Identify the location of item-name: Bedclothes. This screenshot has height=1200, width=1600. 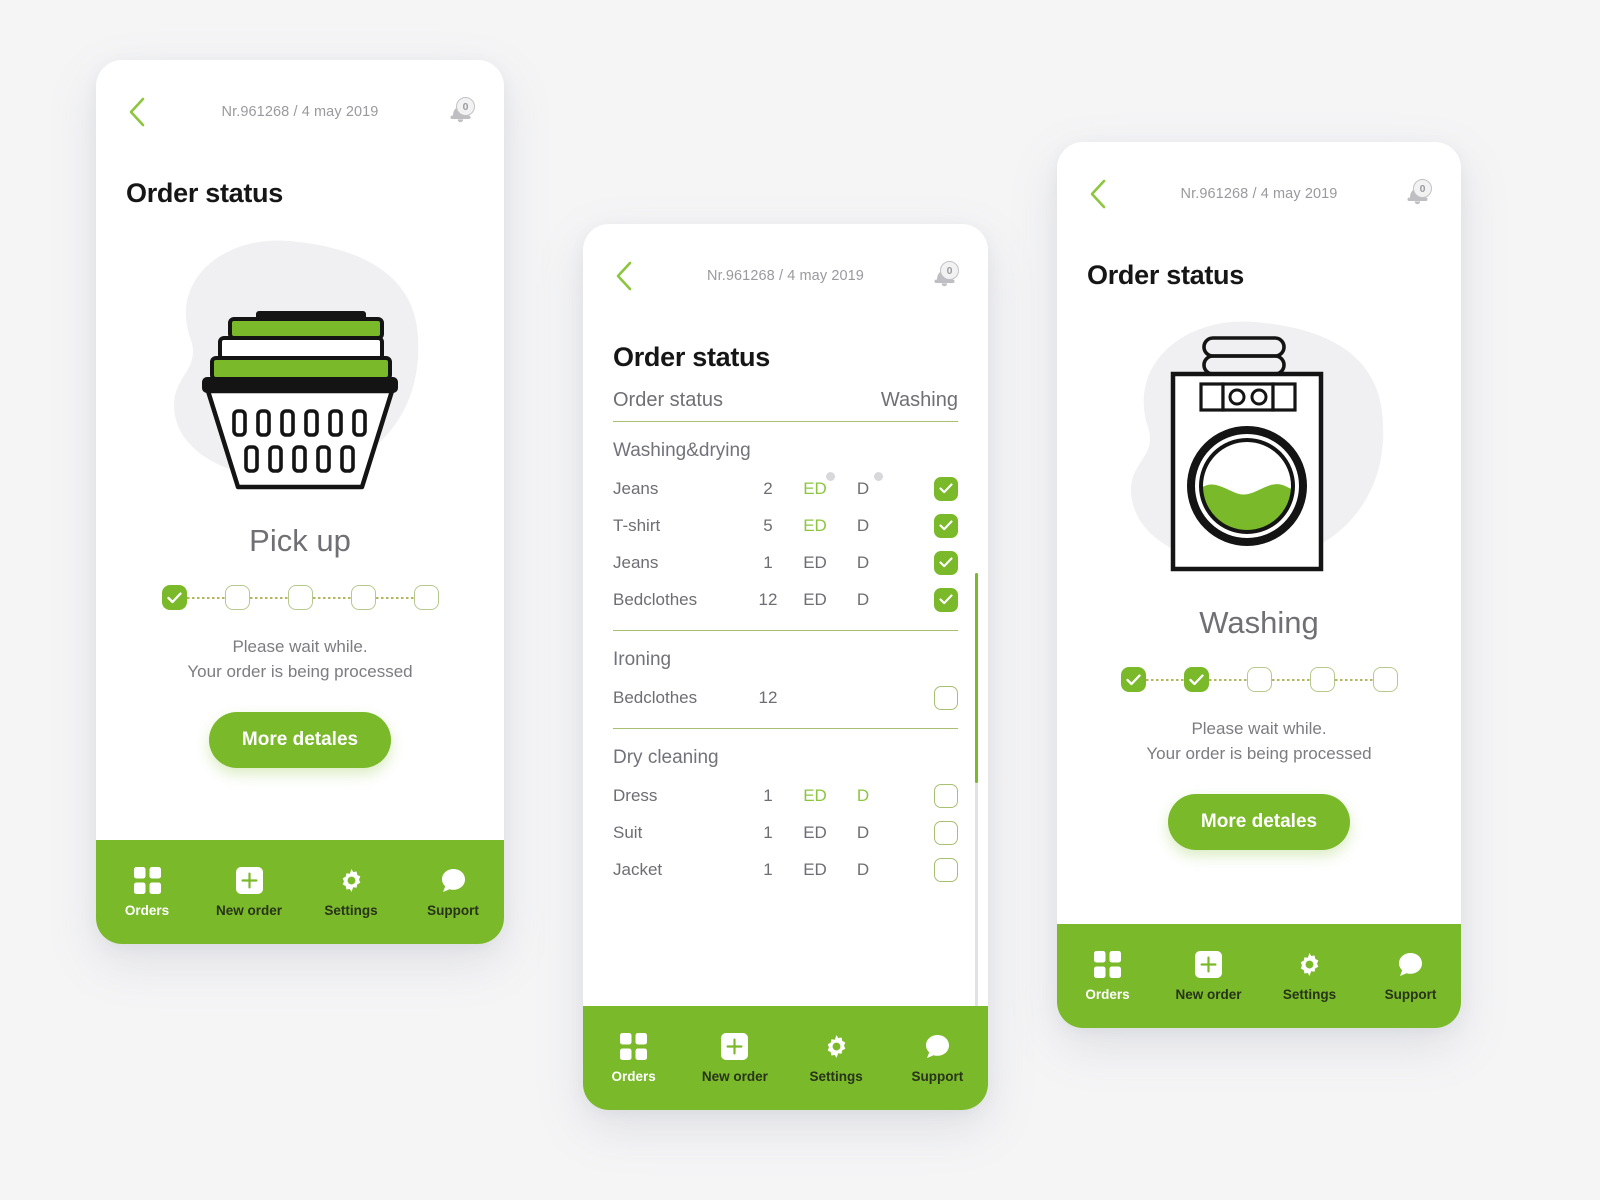
(655, 599).